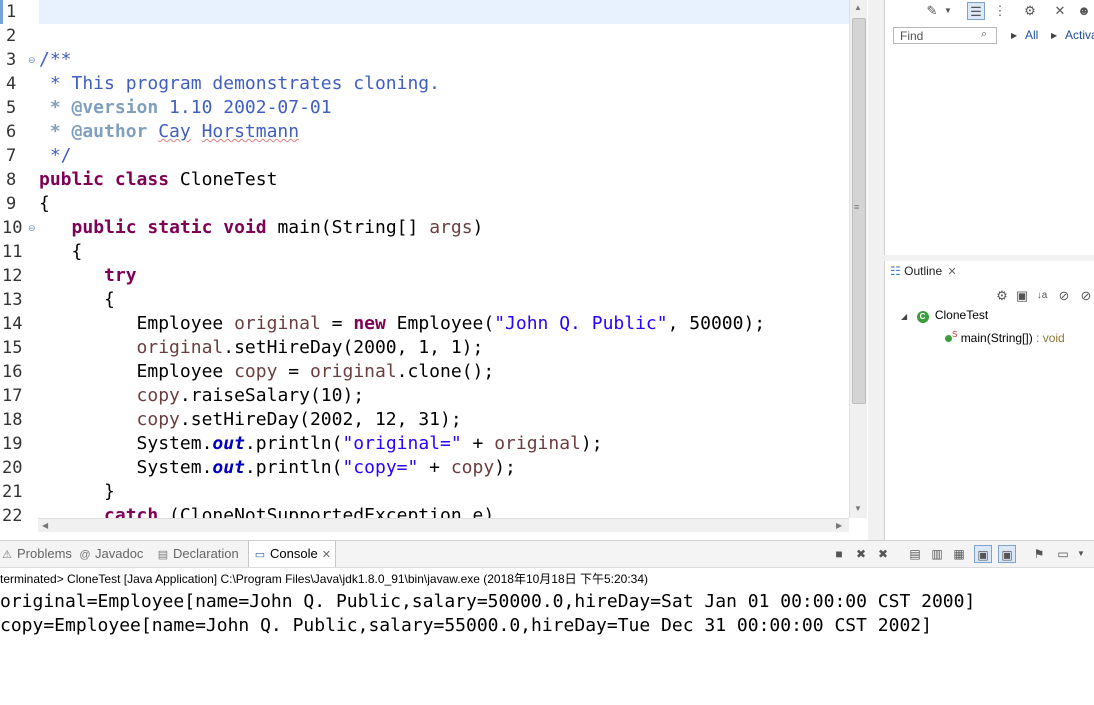 The width and height of the screenshot is (1094, 705). What do you see at coordinates (1048, 338) in the screenshot?
I see `outline-method-return: : void` at bounding box center [1048, 338].